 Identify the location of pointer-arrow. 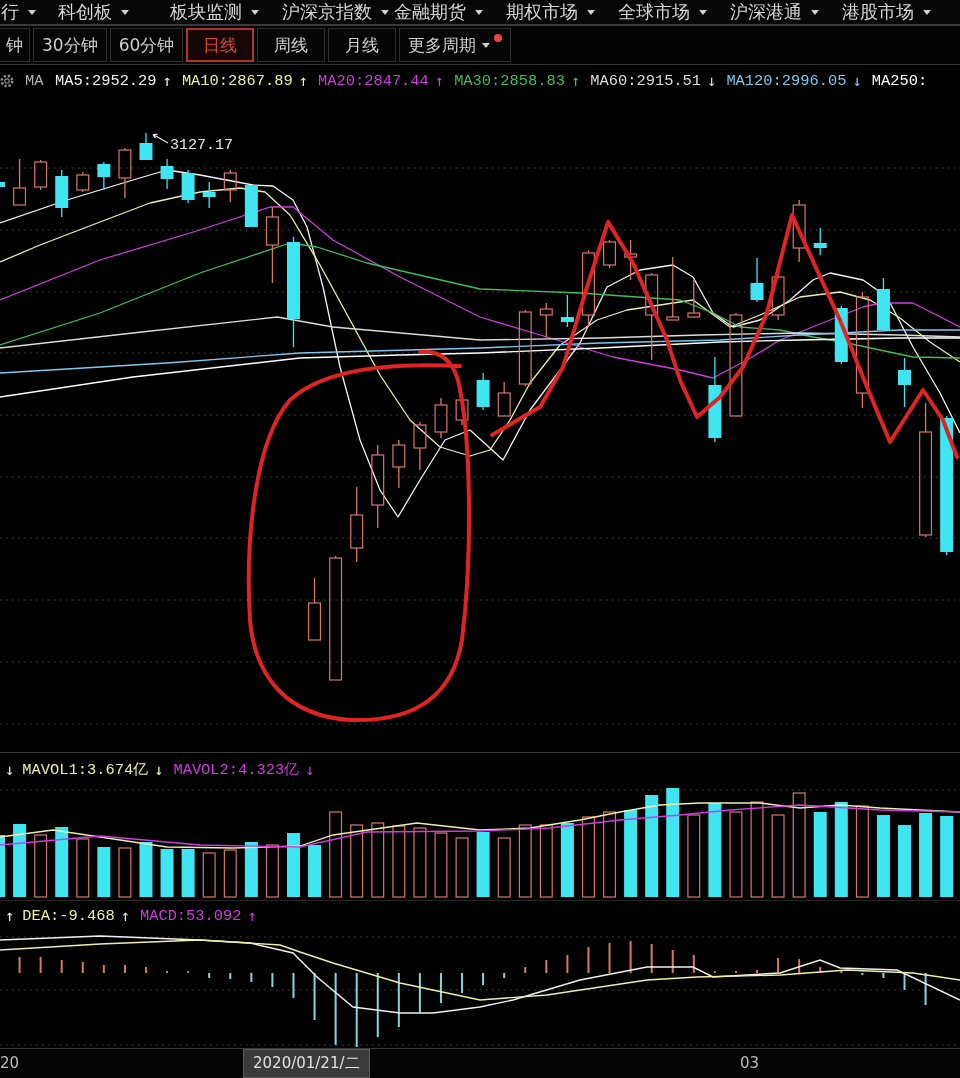
(160, 138).